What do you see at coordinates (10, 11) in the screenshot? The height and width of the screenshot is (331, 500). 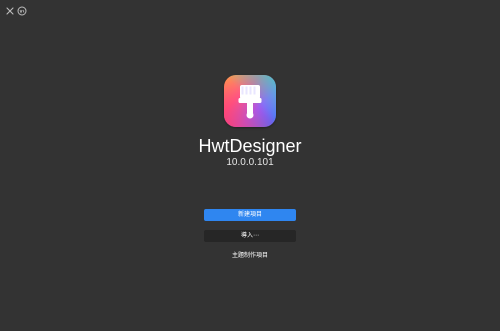 I see `close-icon` at bounding box center [10, 11].